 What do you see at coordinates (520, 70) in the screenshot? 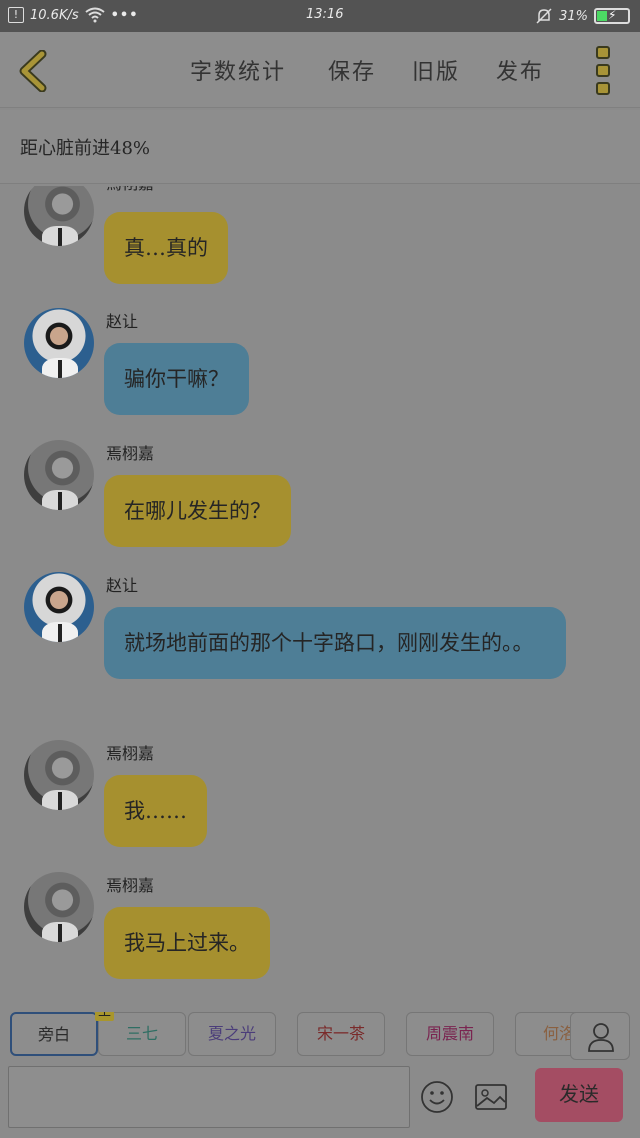
I see `publish-button: 发布` at bounding box center [520, 70].